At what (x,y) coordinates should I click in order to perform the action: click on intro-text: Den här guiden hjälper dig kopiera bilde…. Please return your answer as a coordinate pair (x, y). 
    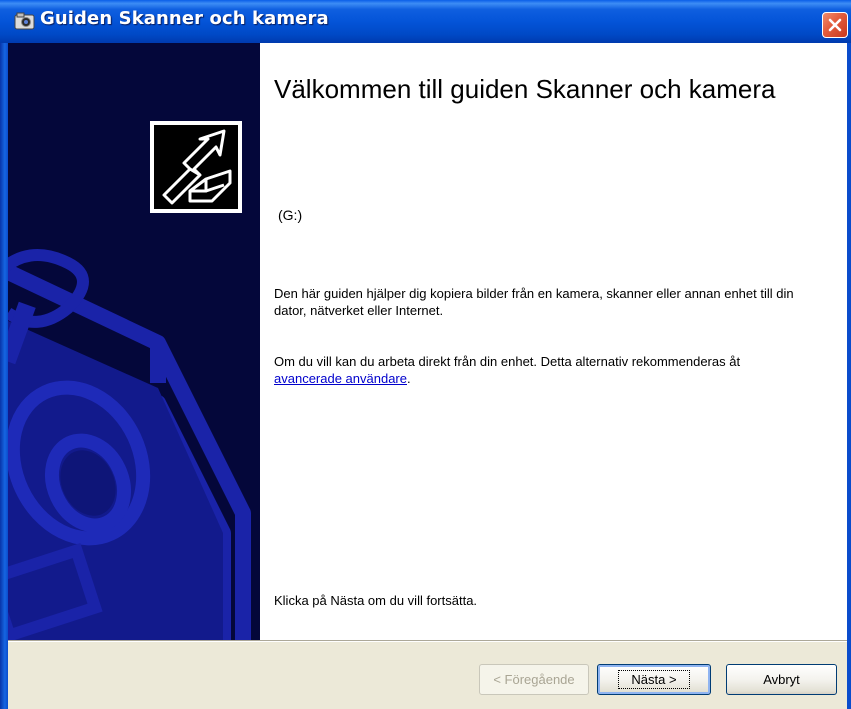
    Looking at the image, I should click on (534, 302).